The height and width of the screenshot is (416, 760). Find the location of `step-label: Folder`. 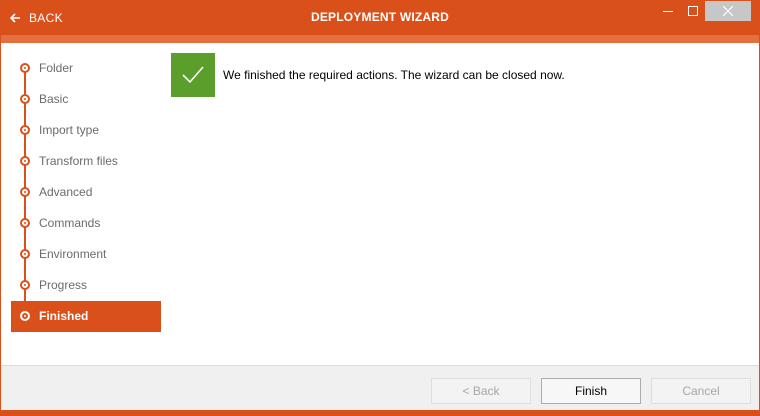

step-label: Folder is located at coordinates (56, 68).